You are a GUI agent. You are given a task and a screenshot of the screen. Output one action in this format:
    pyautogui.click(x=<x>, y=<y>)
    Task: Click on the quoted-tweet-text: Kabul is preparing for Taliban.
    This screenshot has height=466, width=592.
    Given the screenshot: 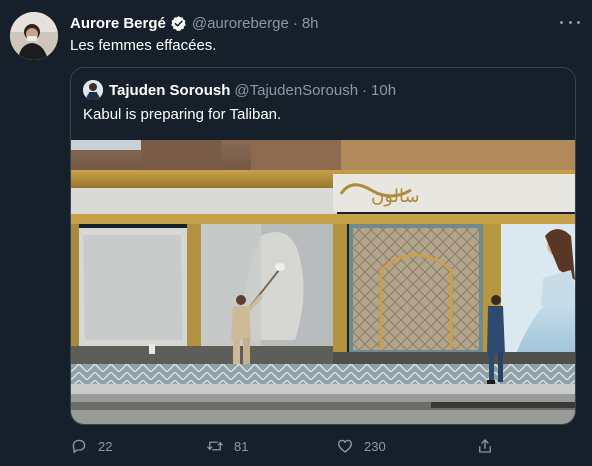 What is the action you would take?
    pyautogui.click(x=182, y=114)
    